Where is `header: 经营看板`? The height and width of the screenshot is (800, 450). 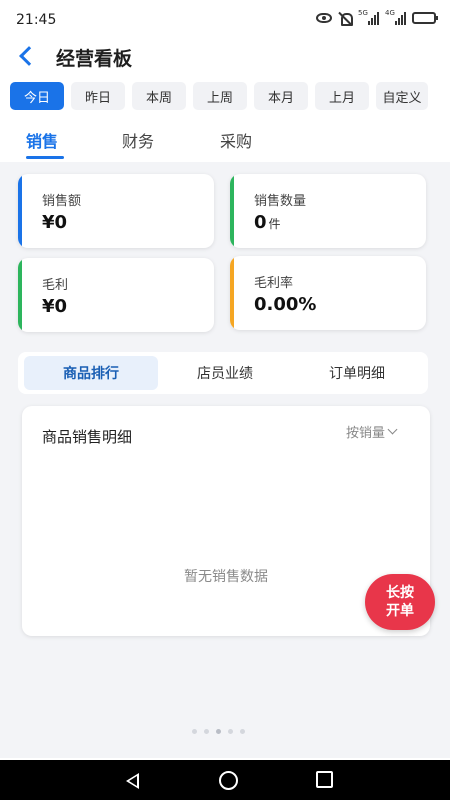
header: 经营看板 is located at coordinates (225, 58).